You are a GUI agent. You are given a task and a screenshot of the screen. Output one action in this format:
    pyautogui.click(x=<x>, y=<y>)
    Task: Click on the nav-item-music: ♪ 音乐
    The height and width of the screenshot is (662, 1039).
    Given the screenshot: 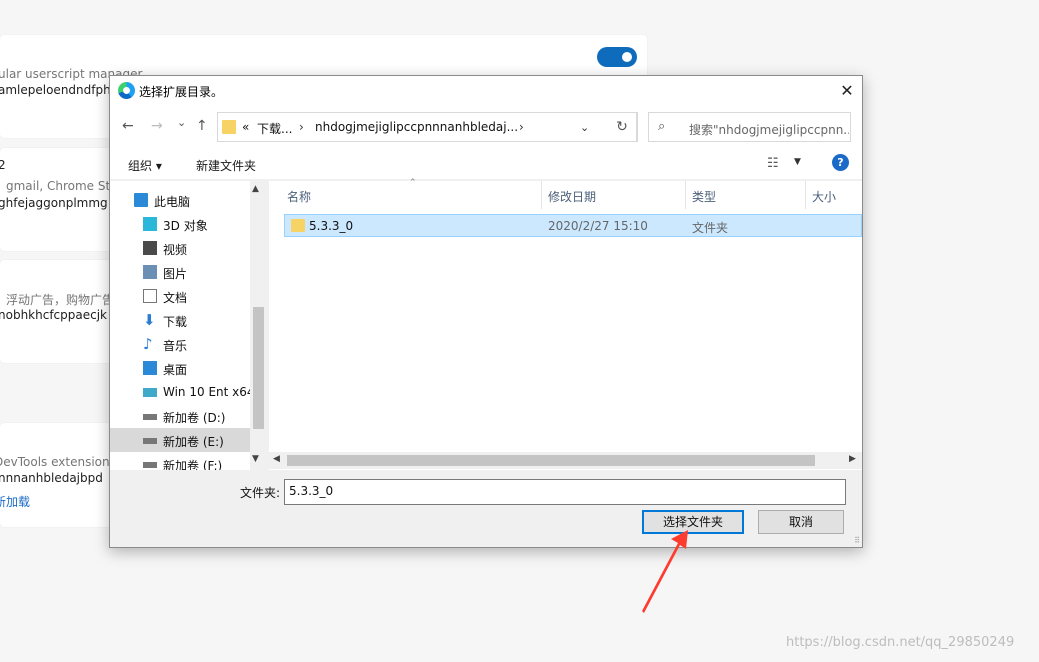 What is the action you would take?
    pyautogui.click(x=180, y=344)
    